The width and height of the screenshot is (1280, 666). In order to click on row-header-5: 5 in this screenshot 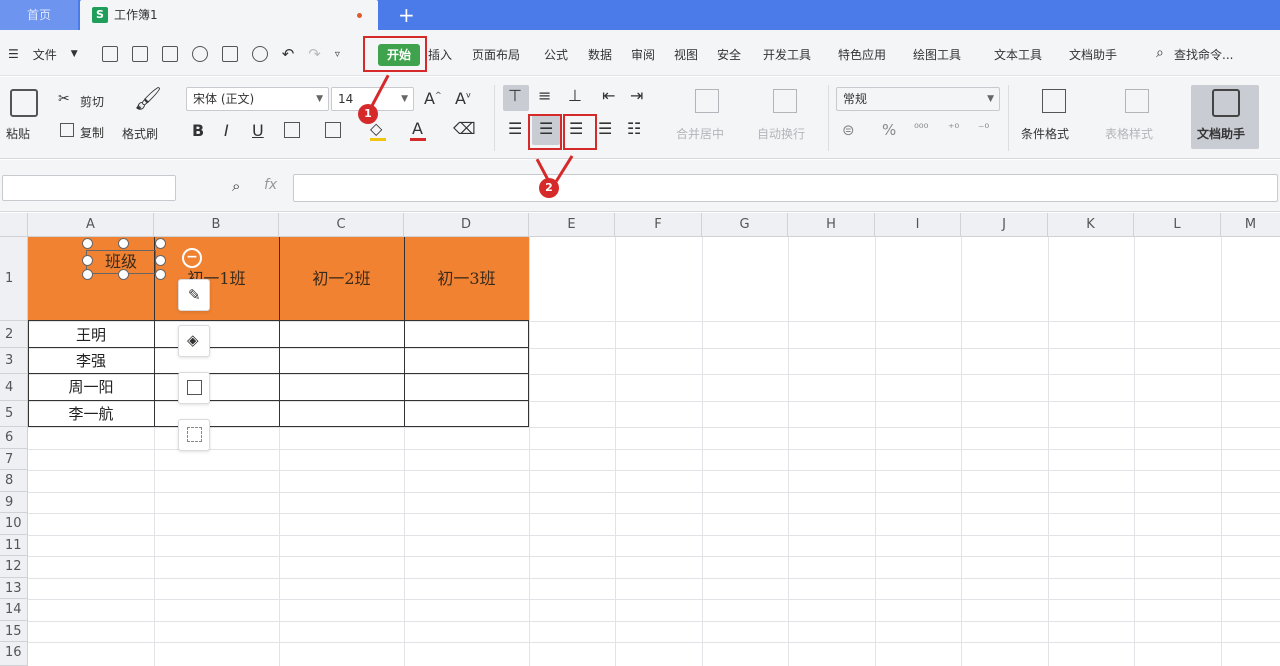, I will do `click(14, 414)`.